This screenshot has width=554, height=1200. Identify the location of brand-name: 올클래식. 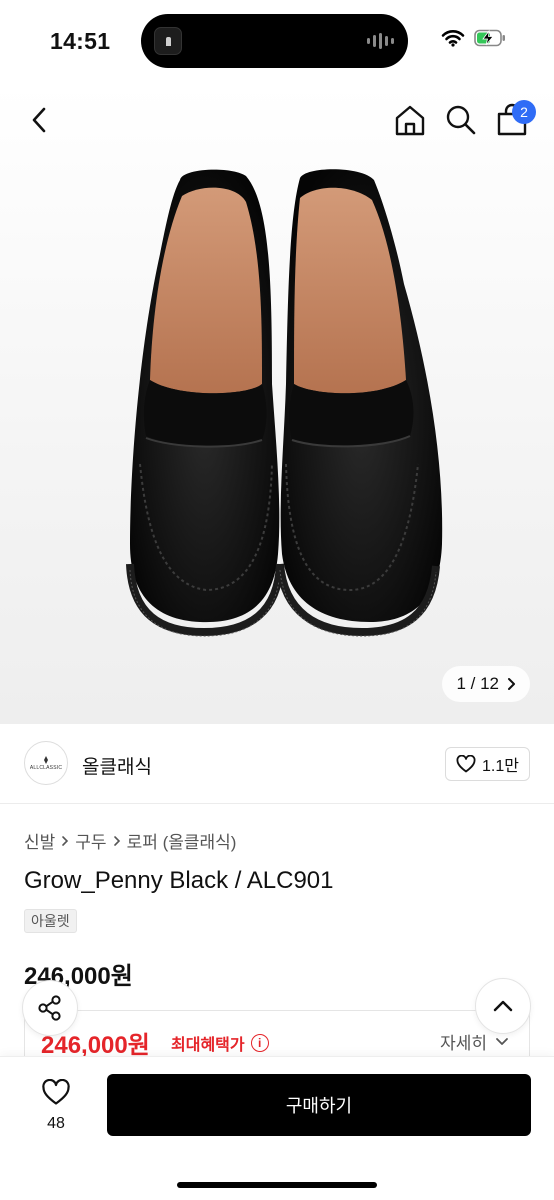
(117, 765).